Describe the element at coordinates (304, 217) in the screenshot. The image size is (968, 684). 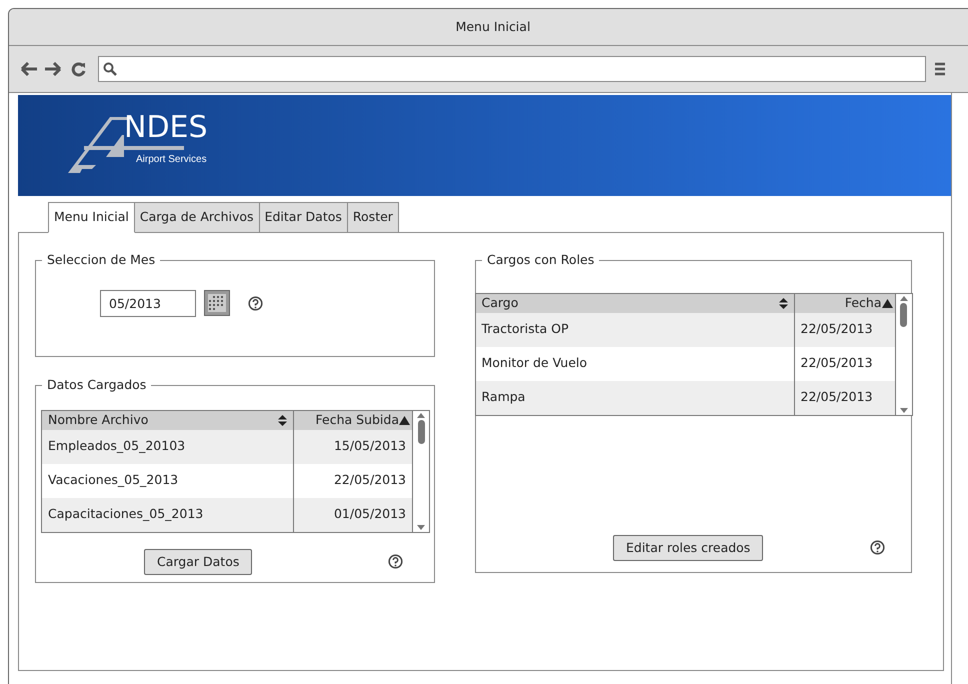
I see `tab: Editar Datos` at that location.